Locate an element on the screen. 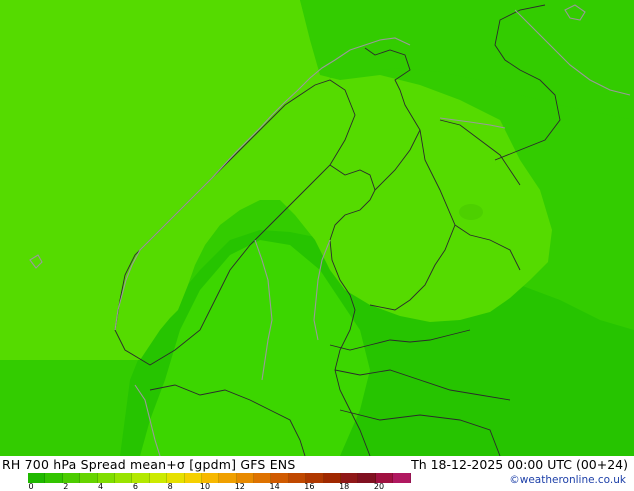 The width and height of the screenshot is (634, 491). spread-spot is located at coordinates (471, 212).